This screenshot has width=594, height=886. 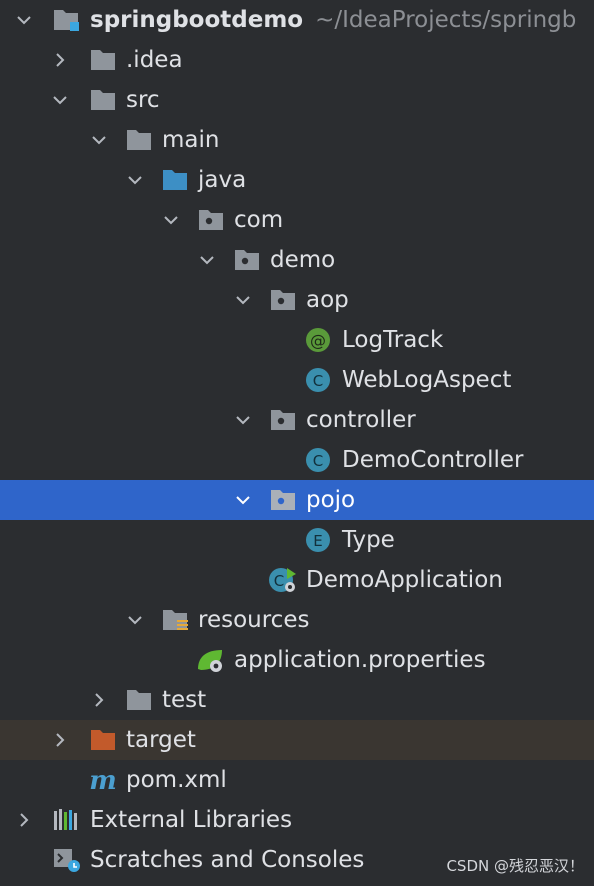 What do you see at coordinates (197, 20) in the screenshot?
I see `project-name: springbootdemo` at bounding box center [197, 20].